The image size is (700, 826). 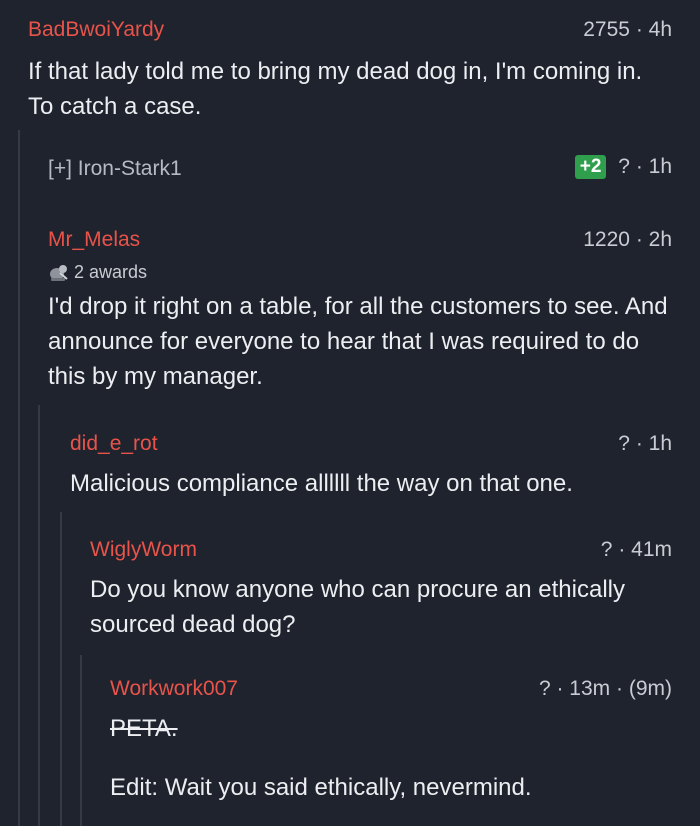 I want to click on comment-meta: ? · 1h, so click(x=645, y=444).